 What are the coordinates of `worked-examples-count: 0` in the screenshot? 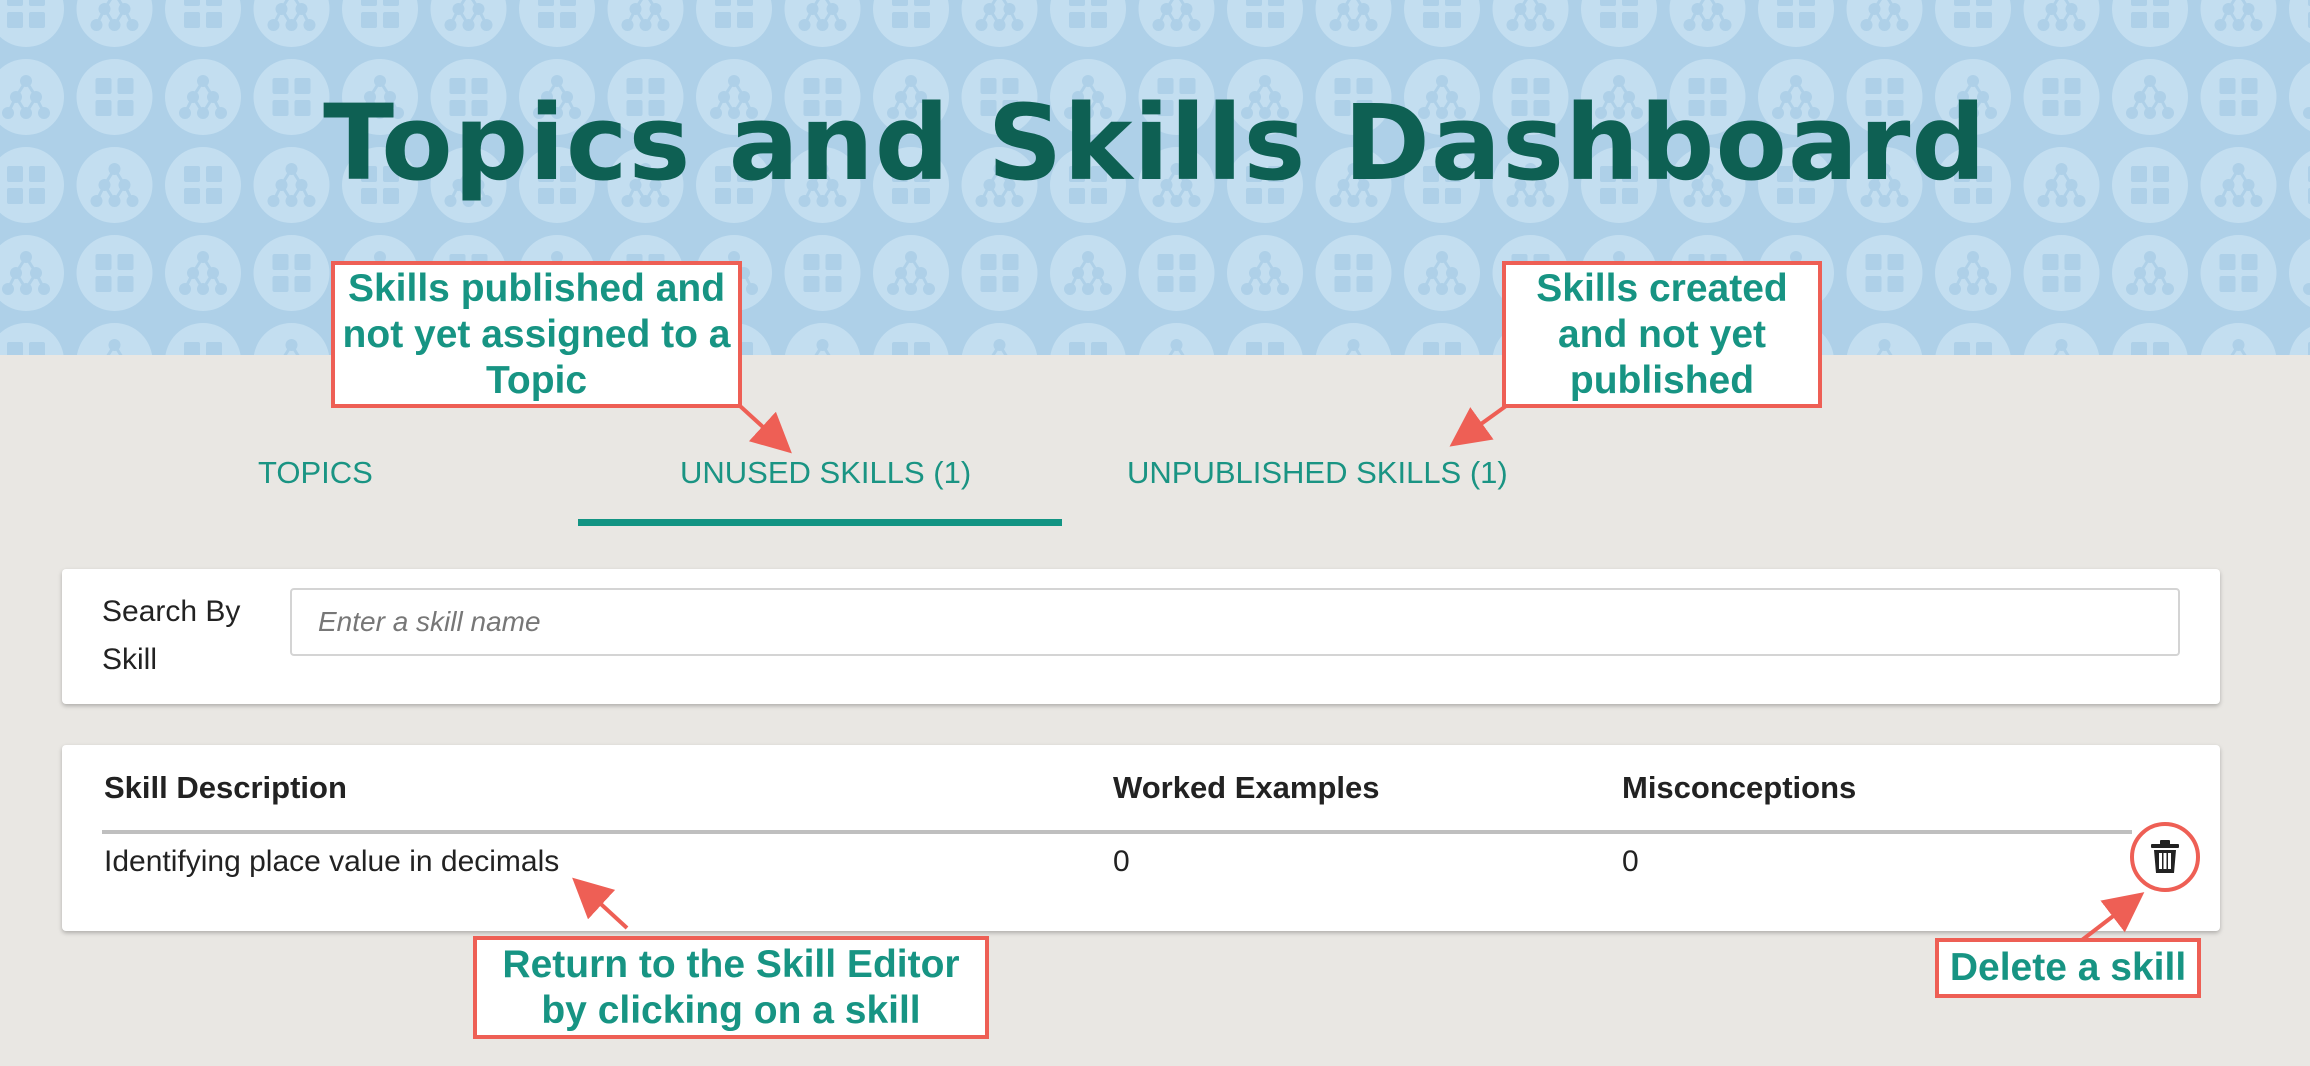 It's located at (1121, 861).